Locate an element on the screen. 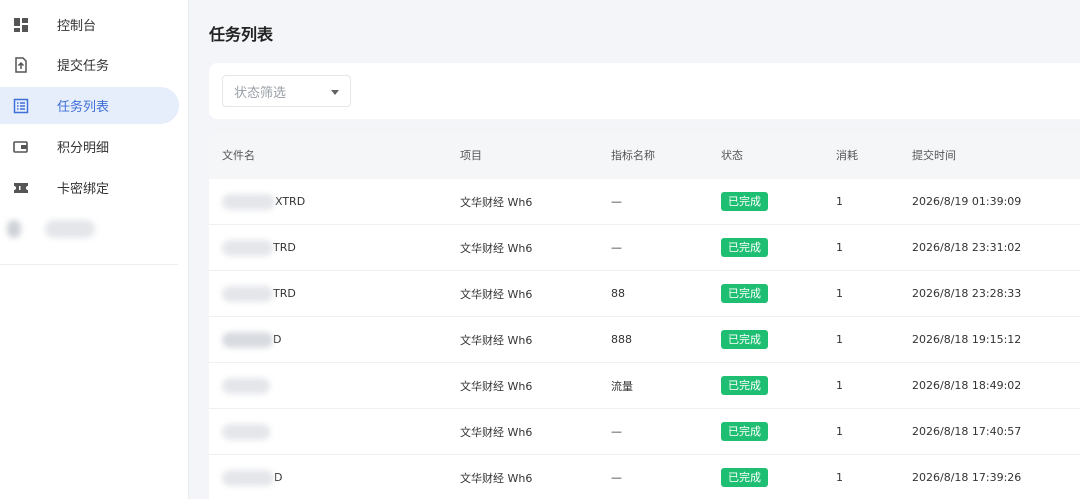  redacted-username is located at coordinates (70, 228).